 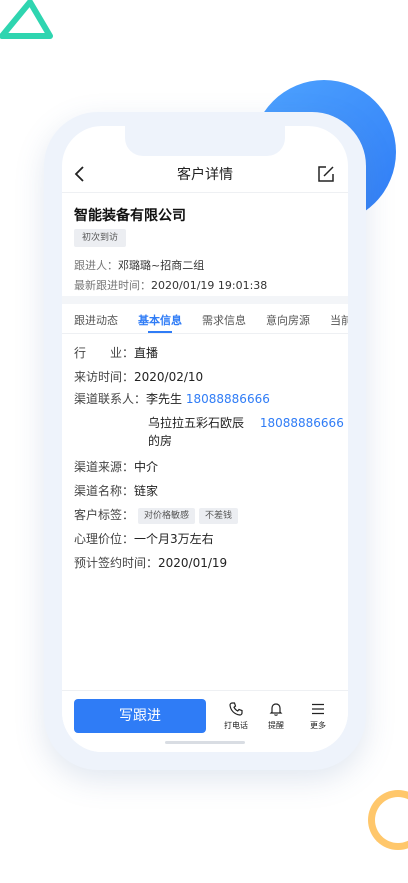 I want to click on tab-bar: 跟进动态 基本信息 需求信息 意向房源 当前, so click(x=205, y=319).